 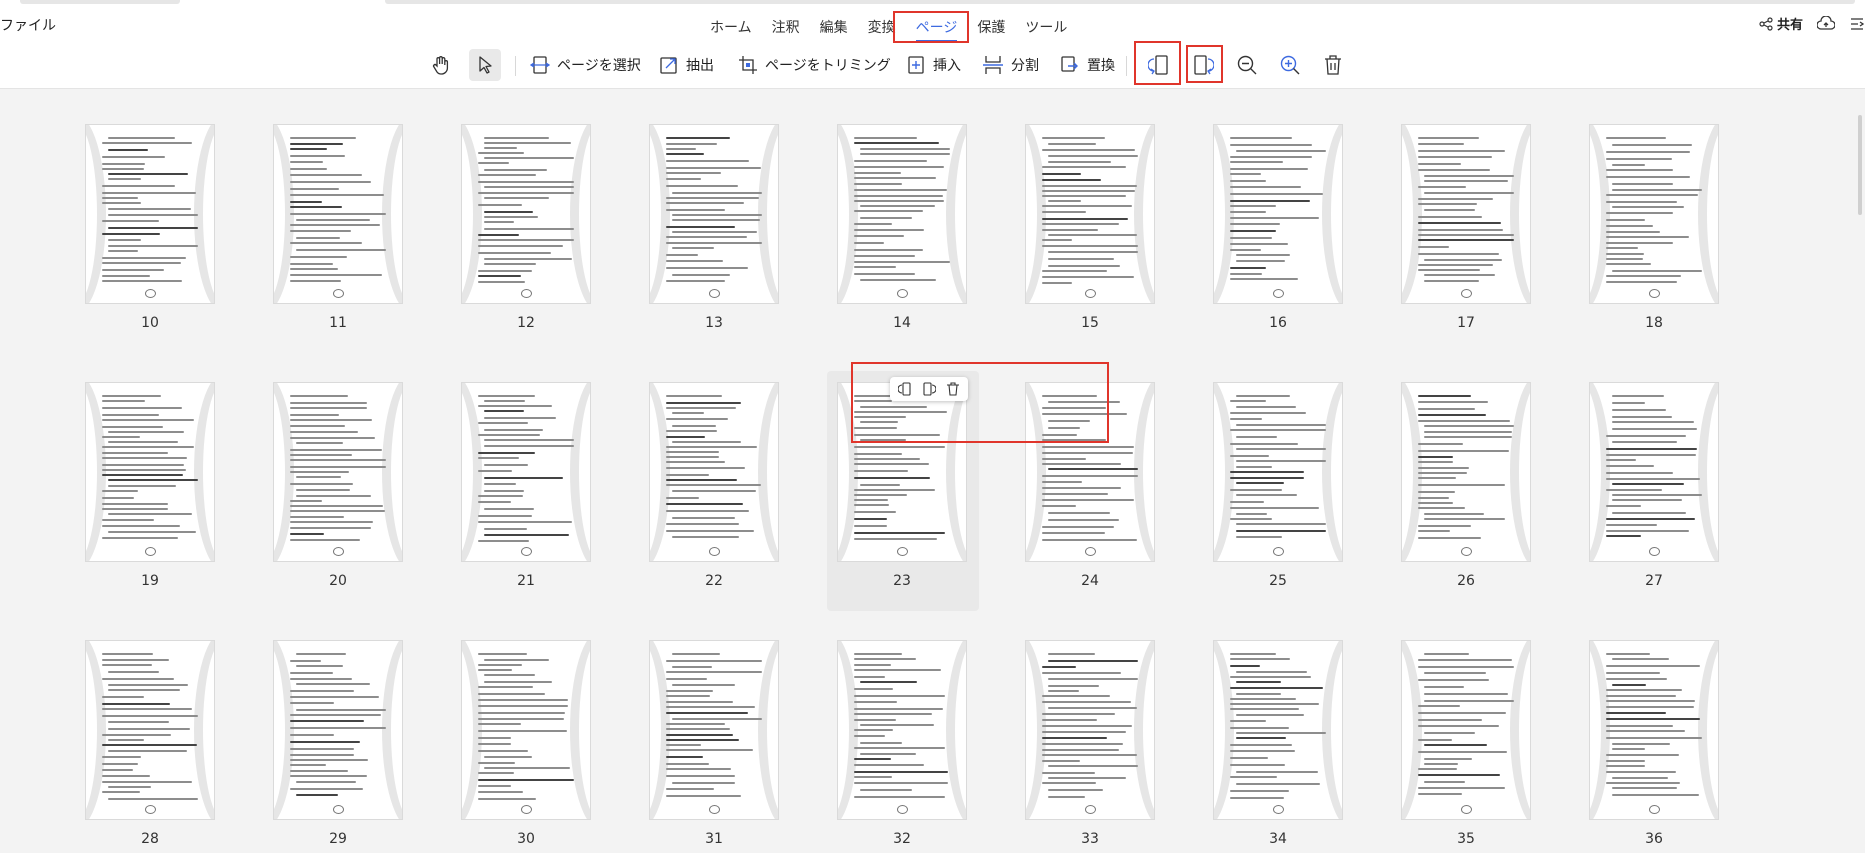 What do you see at coordinates (150, 551) in the screenshot?
I see `page-footer-mark` at bounding box center [150, 551].